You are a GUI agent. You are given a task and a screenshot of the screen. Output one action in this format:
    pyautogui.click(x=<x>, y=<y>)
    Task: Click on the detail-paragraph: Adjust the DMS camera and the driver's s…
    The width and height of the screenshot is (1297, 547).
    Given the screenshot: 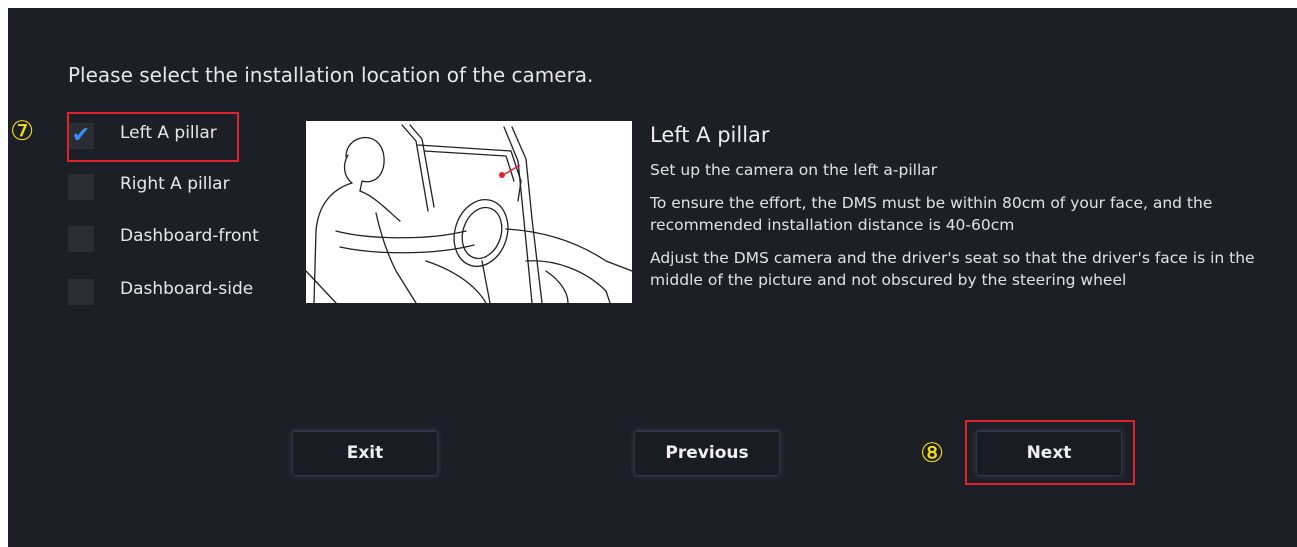 What is the action you would take?
    pyautogui.click(x=952, y=269)
    